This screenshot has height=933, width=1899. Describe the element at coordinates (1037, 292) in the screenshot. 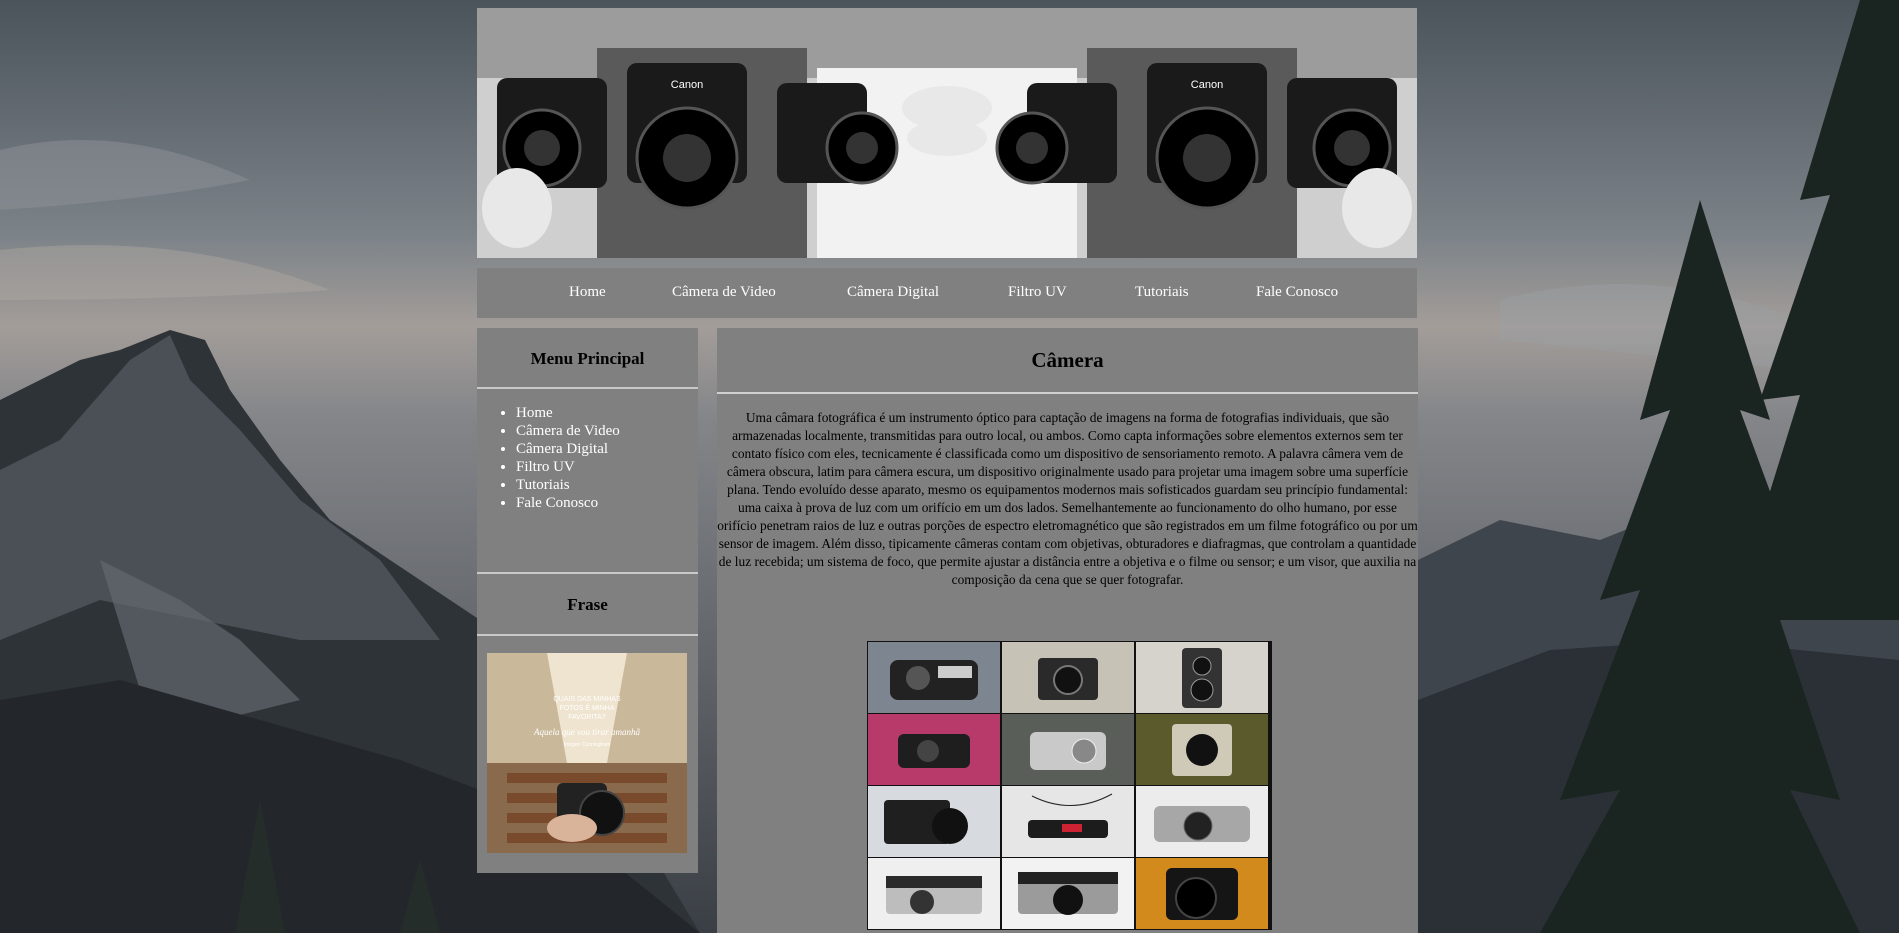

I see `nav-filtro-uv: Filtro UV` at that location.